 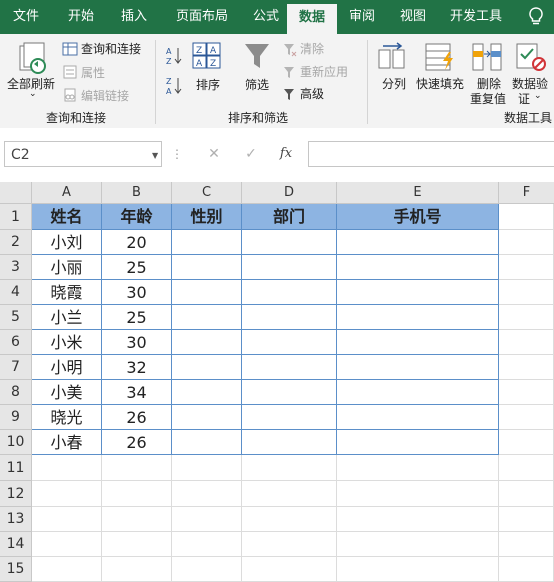 I want to click on column-header-a: A, so click(x=67, y=193).